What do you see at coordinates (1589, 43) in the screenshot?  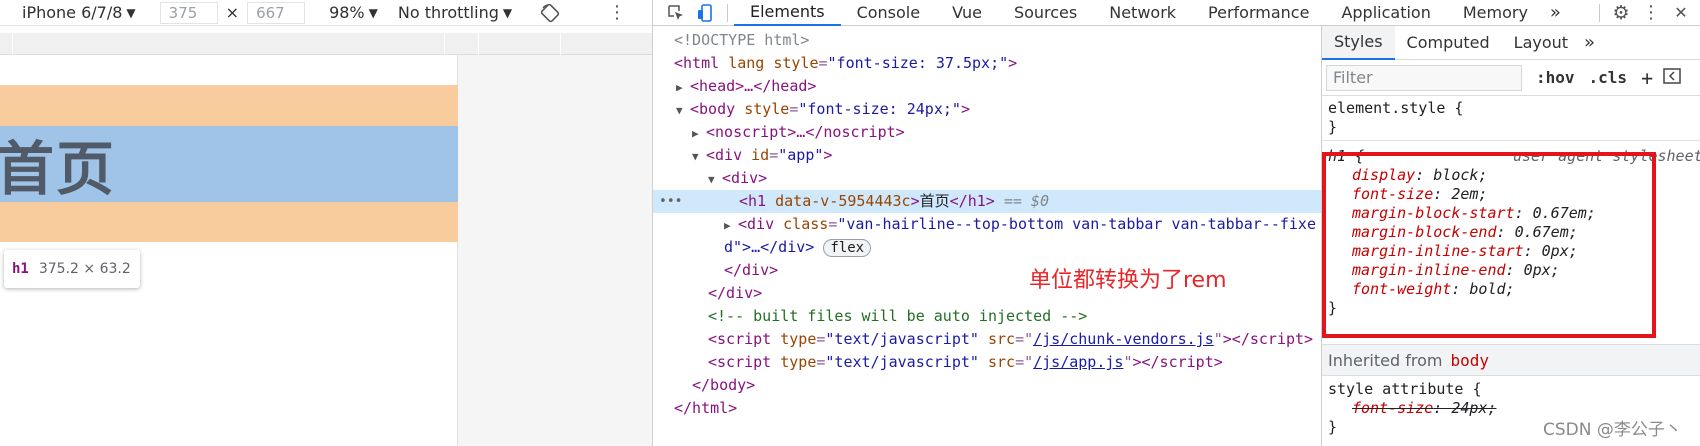 I see `more-style-tabs-button: »` at bounding box center [1589, 43].